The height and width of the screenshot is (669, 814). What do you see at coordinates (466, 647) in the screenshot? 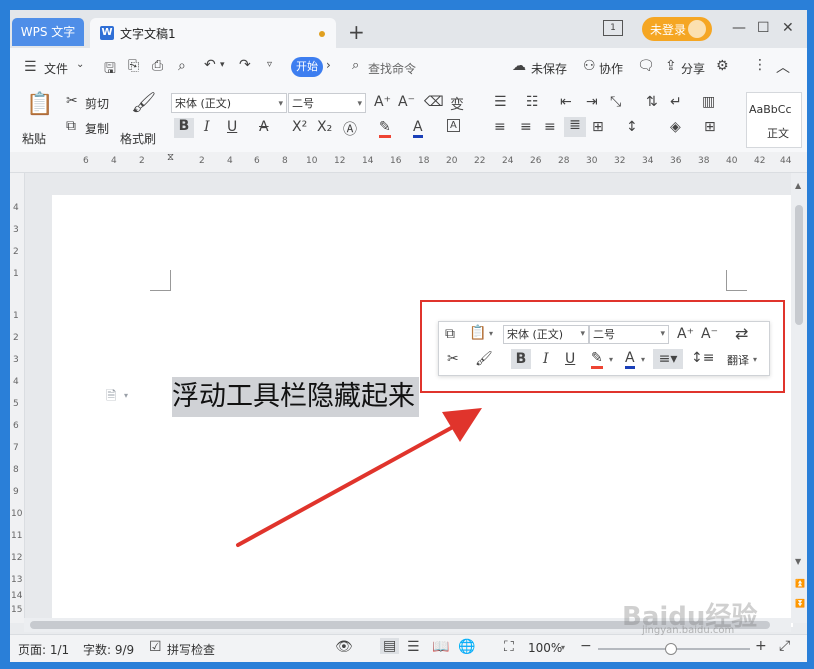
I see `web-view-icon: 🌐` at bounding box center [466, 647].